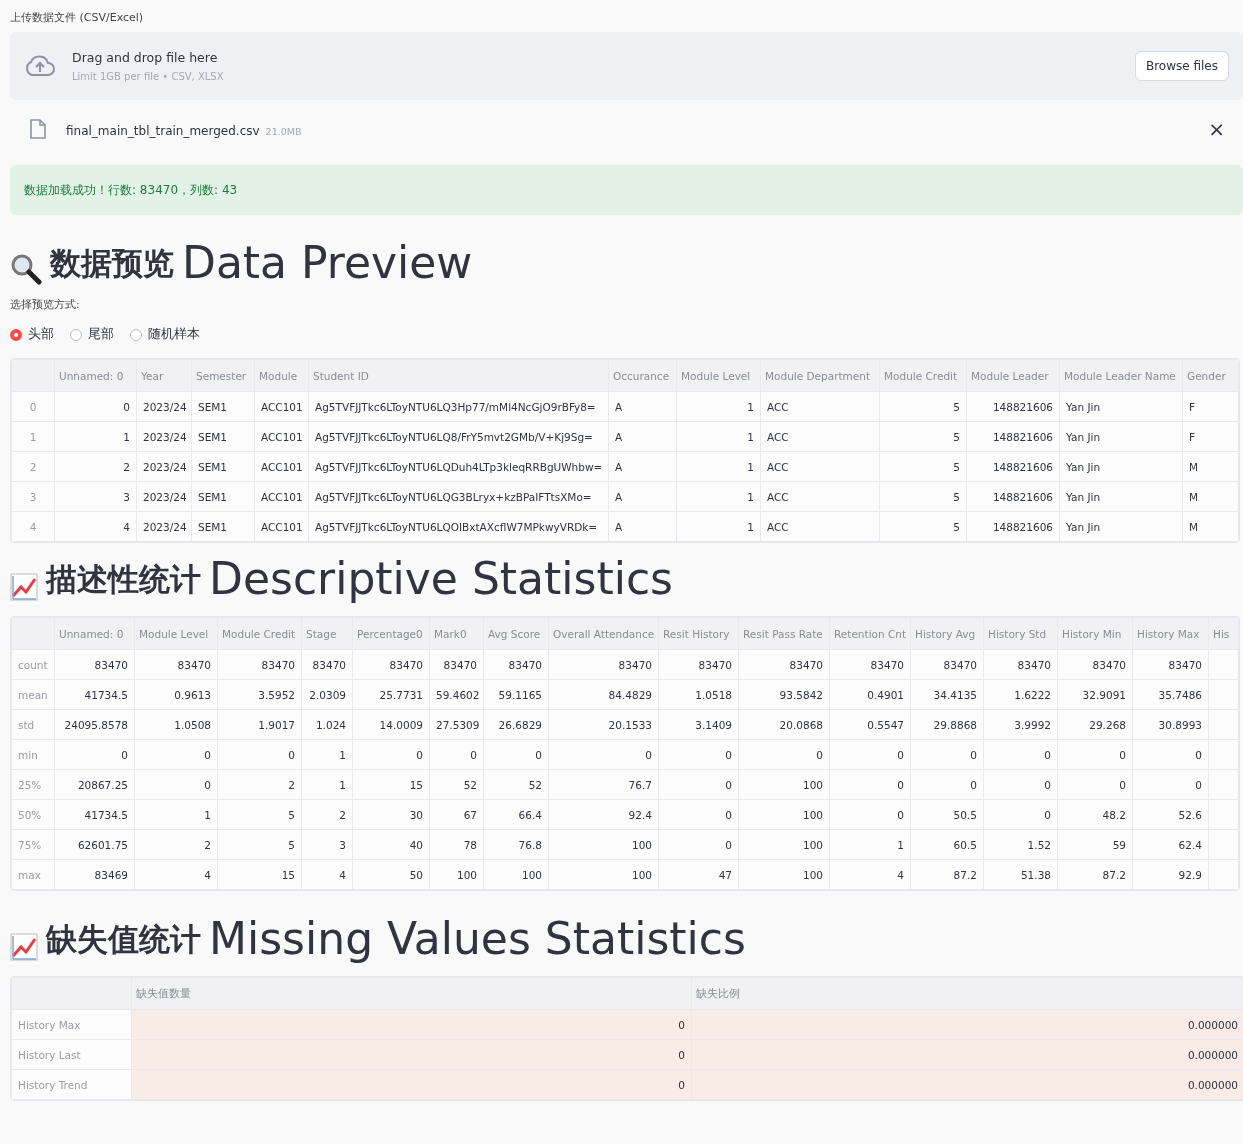 The image size is (1243, 1144). I want to click on table-cell: 34.4135, so click(947, 694).